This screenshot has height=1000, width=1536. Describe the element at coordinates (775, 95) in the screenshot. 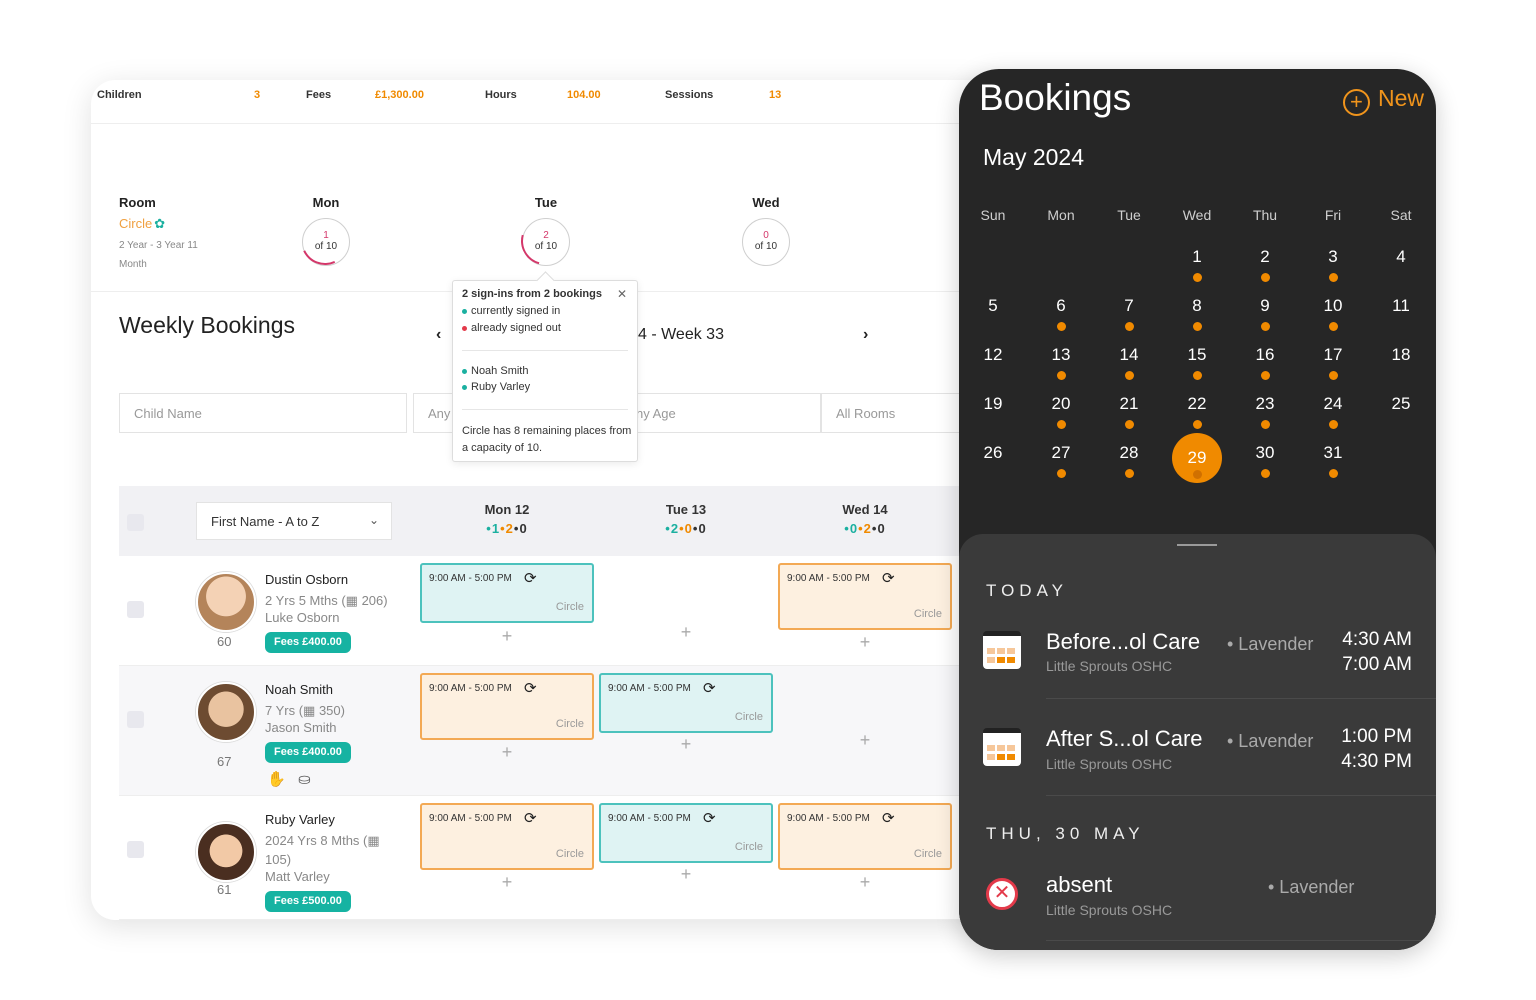

I see `sessions-value: 13` at that location.